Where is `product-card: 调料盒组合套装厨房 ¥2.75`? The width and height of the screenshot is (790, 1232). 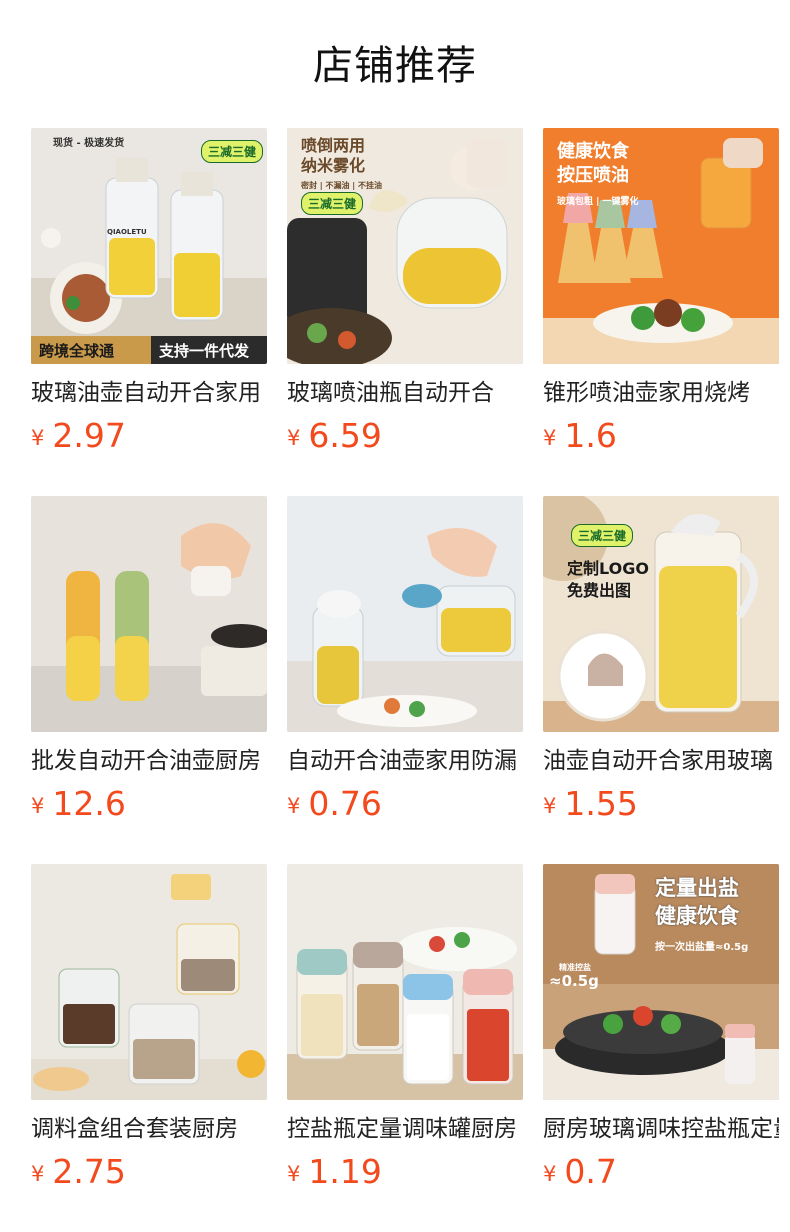 product-card: 调料盒组合套装厨房 ¥2.75 is located at coordinates (149, 1034).